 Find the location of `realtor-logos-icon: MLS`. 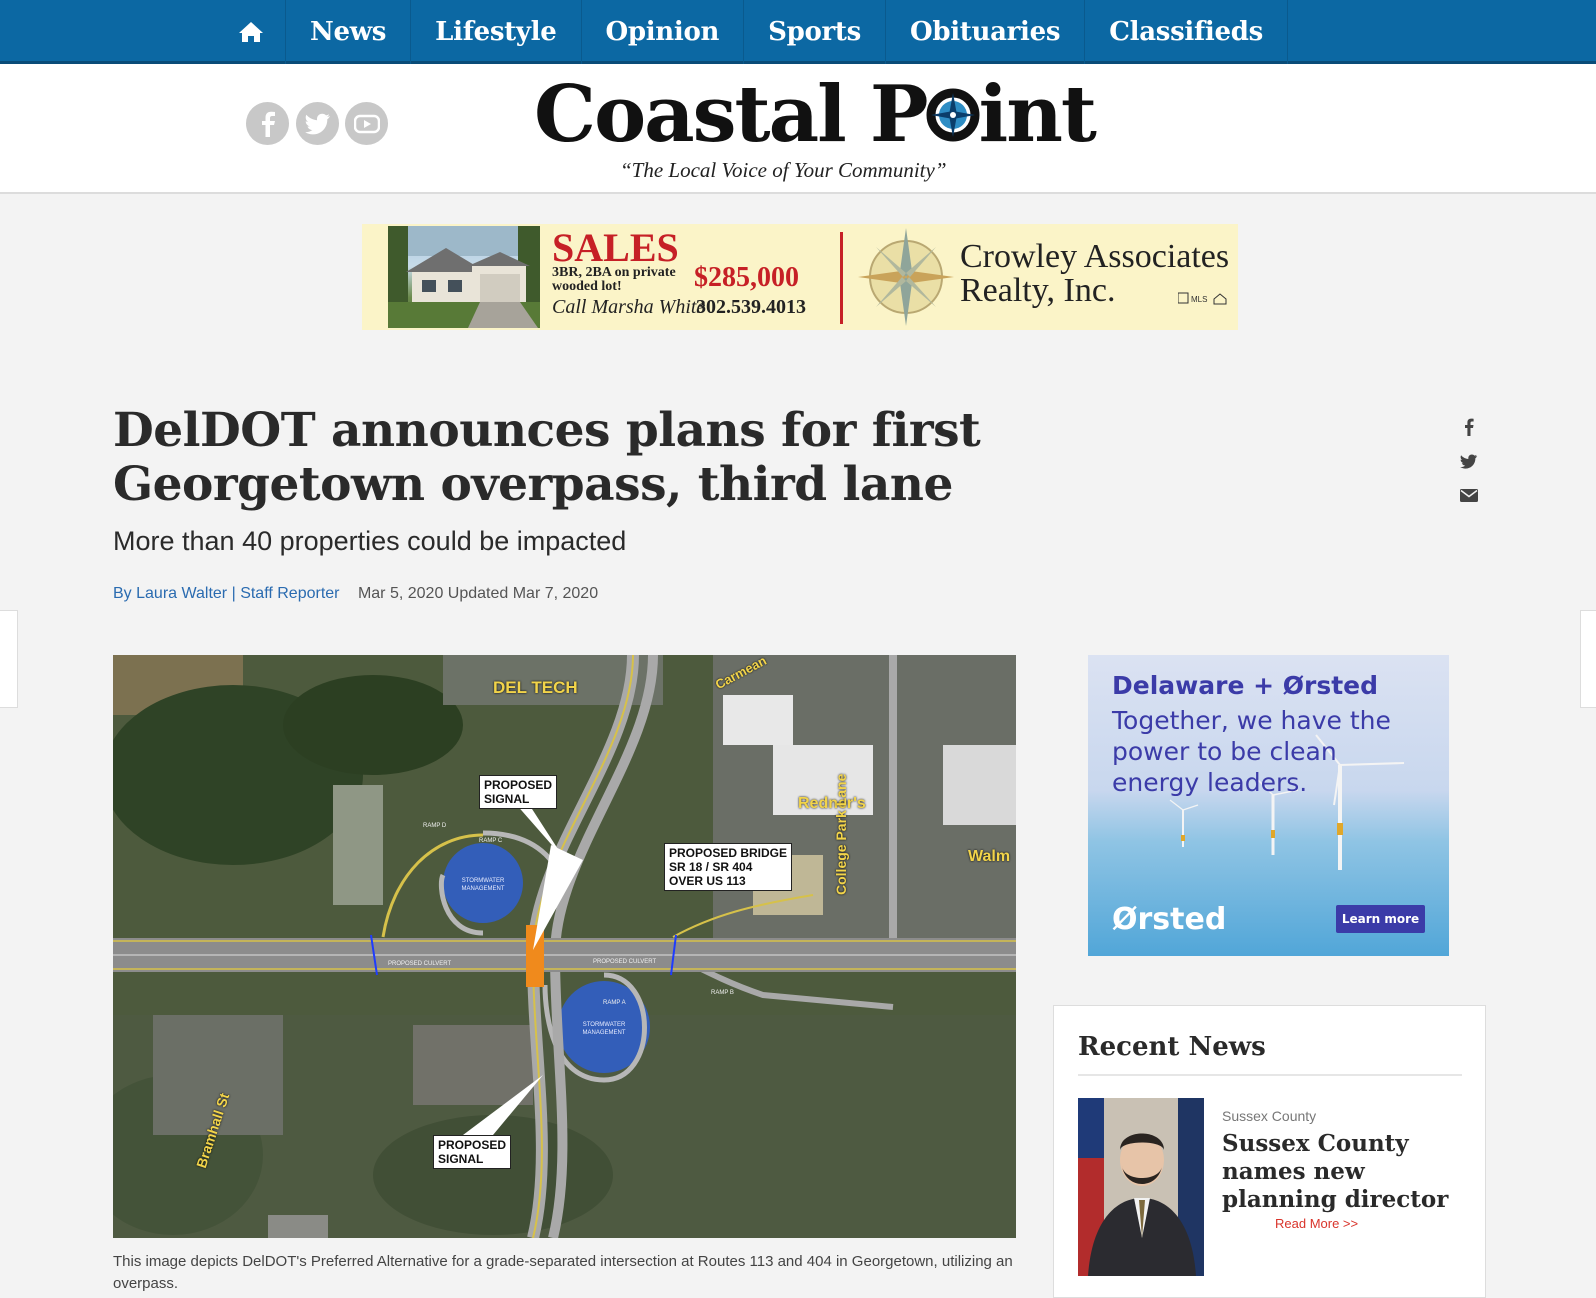

realtor-logos-icon: MLS is located at coordinates (1202, 299).